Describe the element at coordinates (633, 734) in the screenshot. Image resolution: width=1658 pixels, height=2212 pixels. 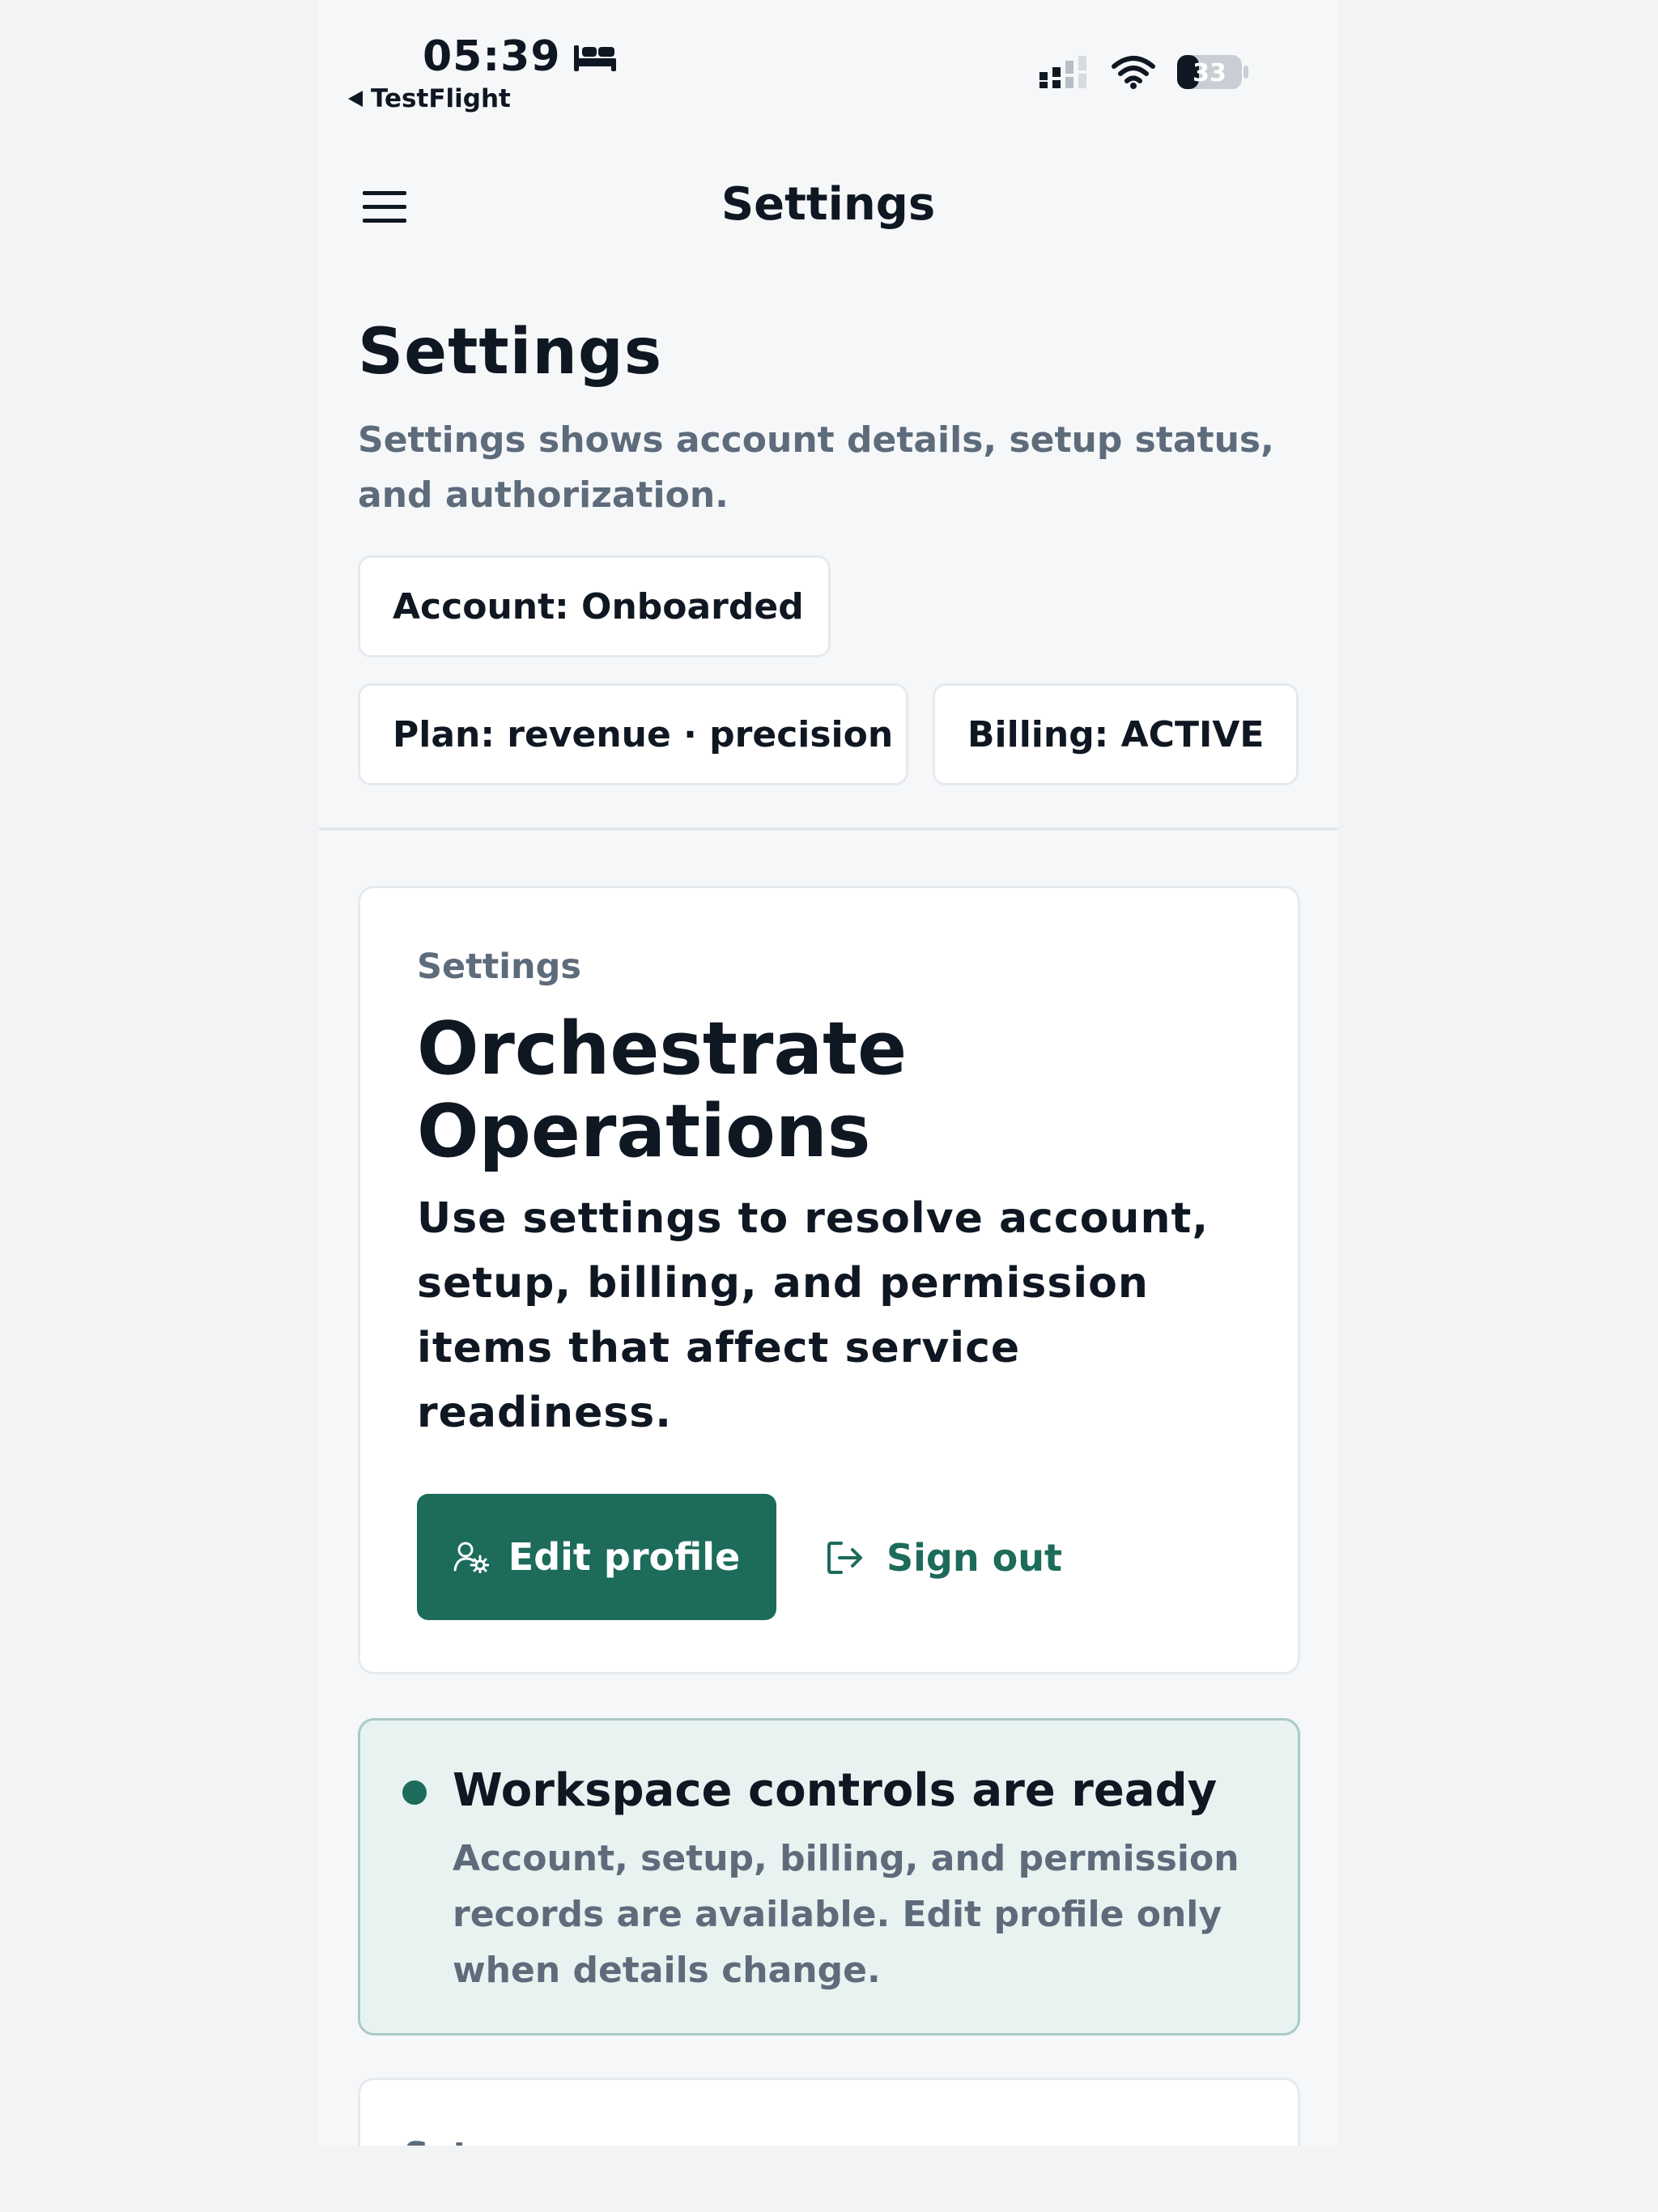
I see `plan-chip: Plan: revenue · precision` at that location.